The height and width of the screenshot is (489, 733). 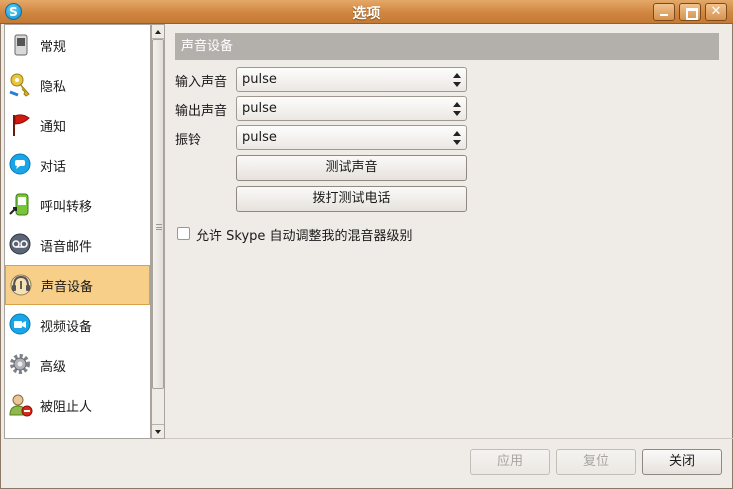 I want to click on close-window-button: ✕, so click(x=716, y=12).